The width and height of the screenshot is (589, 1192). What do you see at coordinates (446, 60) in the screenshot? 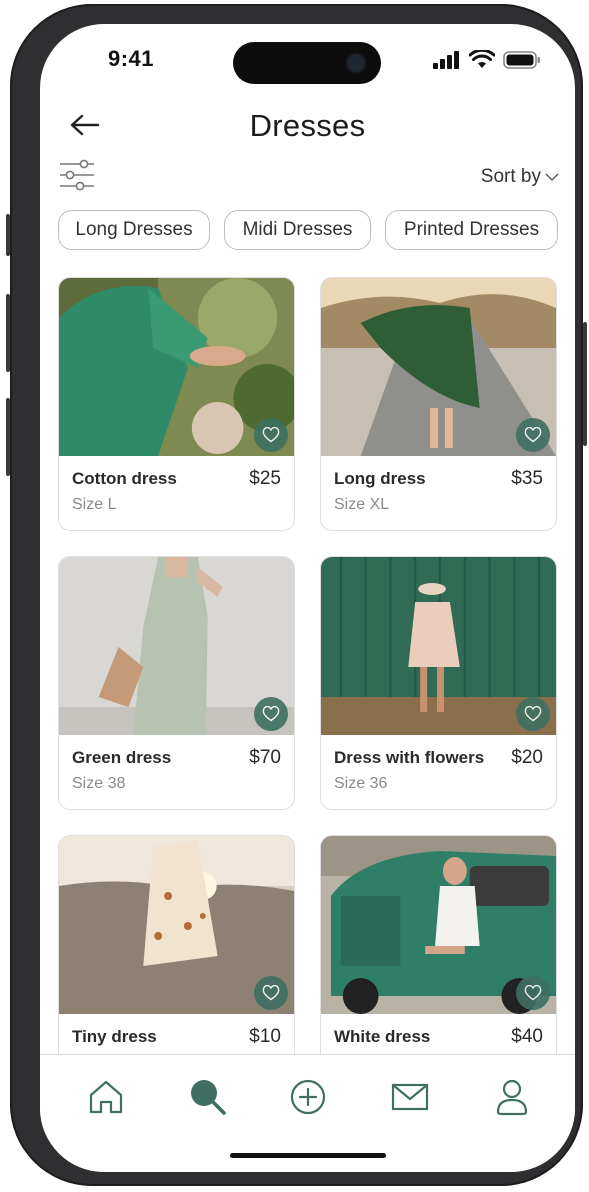
I see `cellular-signal-icon` at bounding box center [446, 60].